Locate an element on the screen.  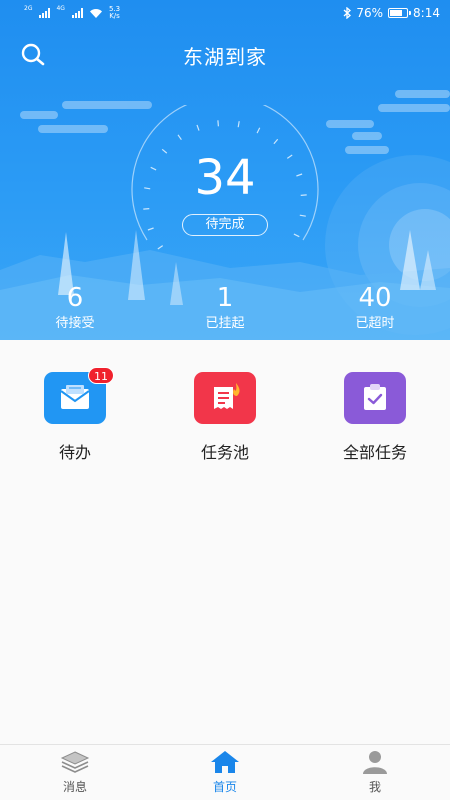
all-tasks-entry: 全部任务 is located at coordinates (375, 417).